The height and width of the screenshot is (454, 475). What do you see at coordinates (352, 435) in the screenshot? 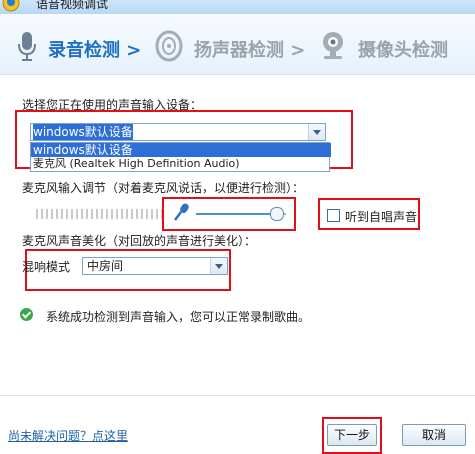
I see `next-button: 下一步` at bounding box center [352, 435].